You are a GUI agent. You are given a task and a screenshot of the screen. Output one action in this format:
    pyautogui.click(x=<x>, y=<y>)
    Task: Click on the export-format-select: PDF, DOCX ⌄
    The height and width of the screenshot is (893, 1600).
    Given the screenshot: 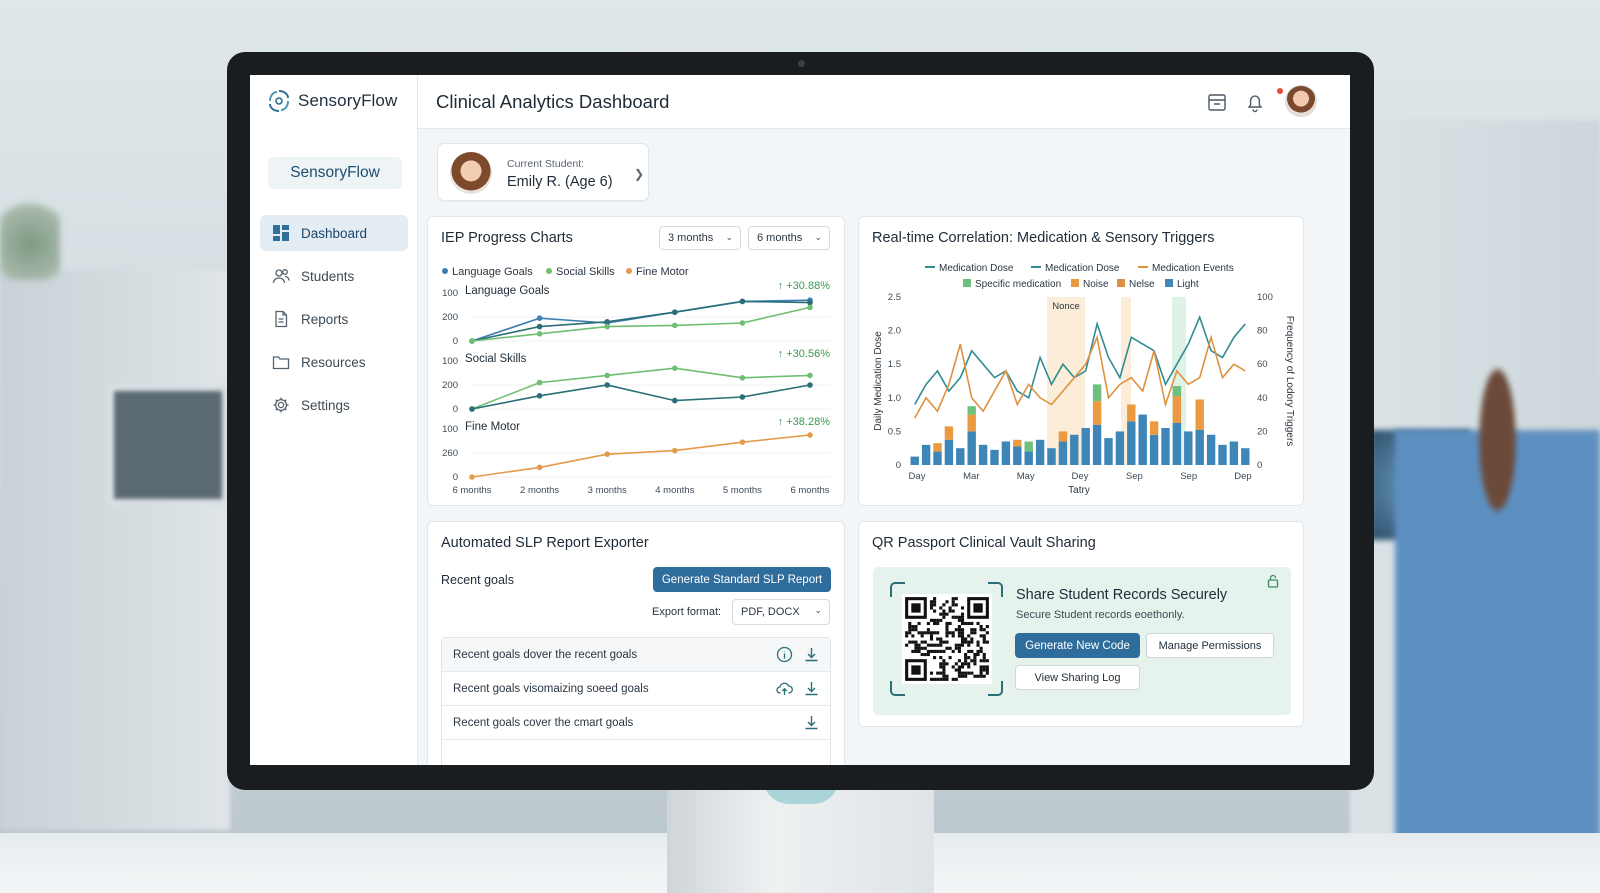 What is the action you would take?
    pyautogui.click(x=781, y=612)
    